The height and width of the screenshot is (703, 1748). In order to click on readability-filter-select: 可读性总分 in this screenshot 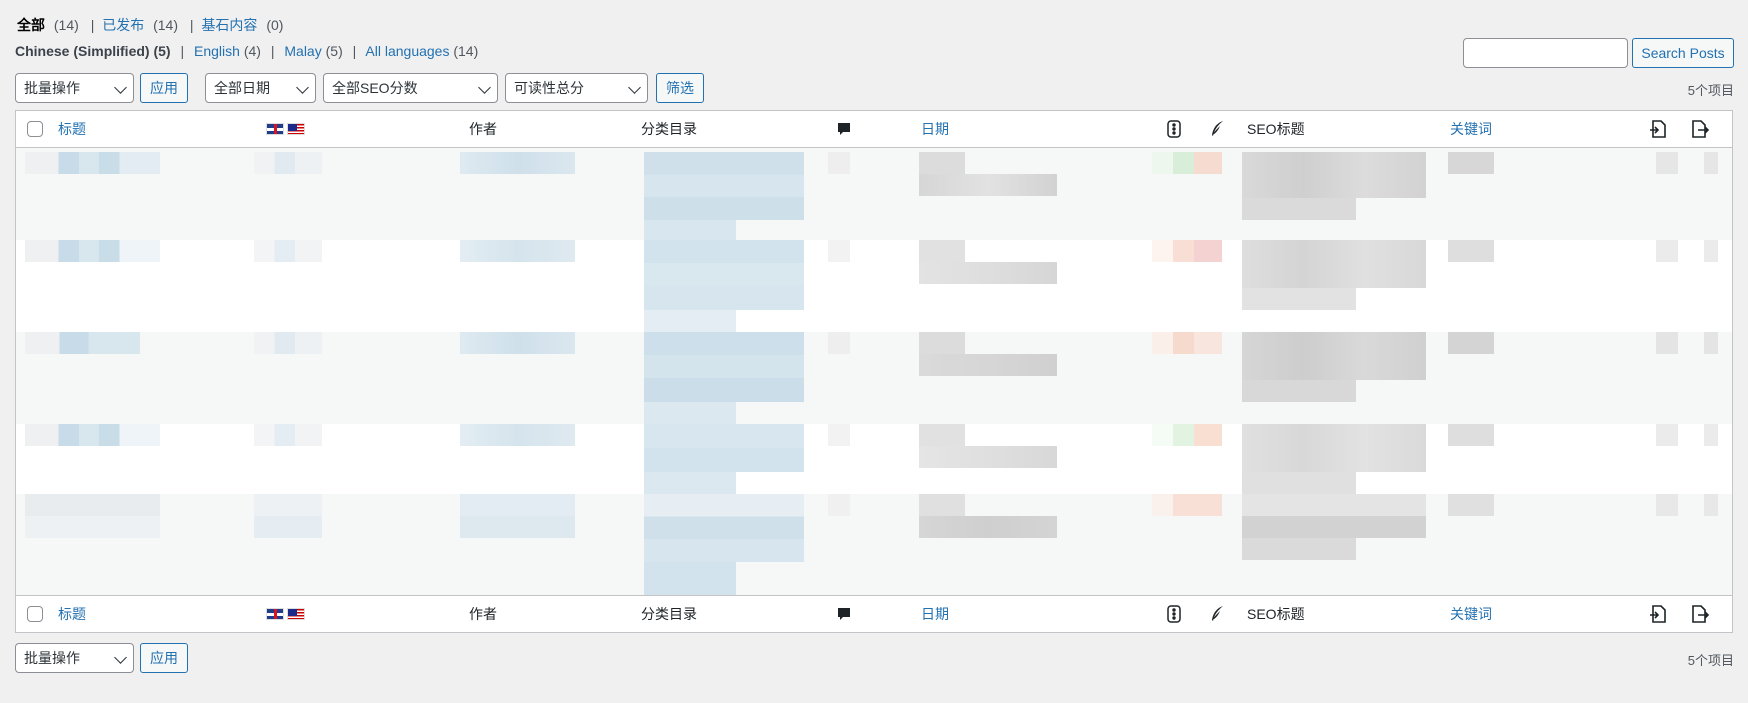, I will do `click(576, 88)`.